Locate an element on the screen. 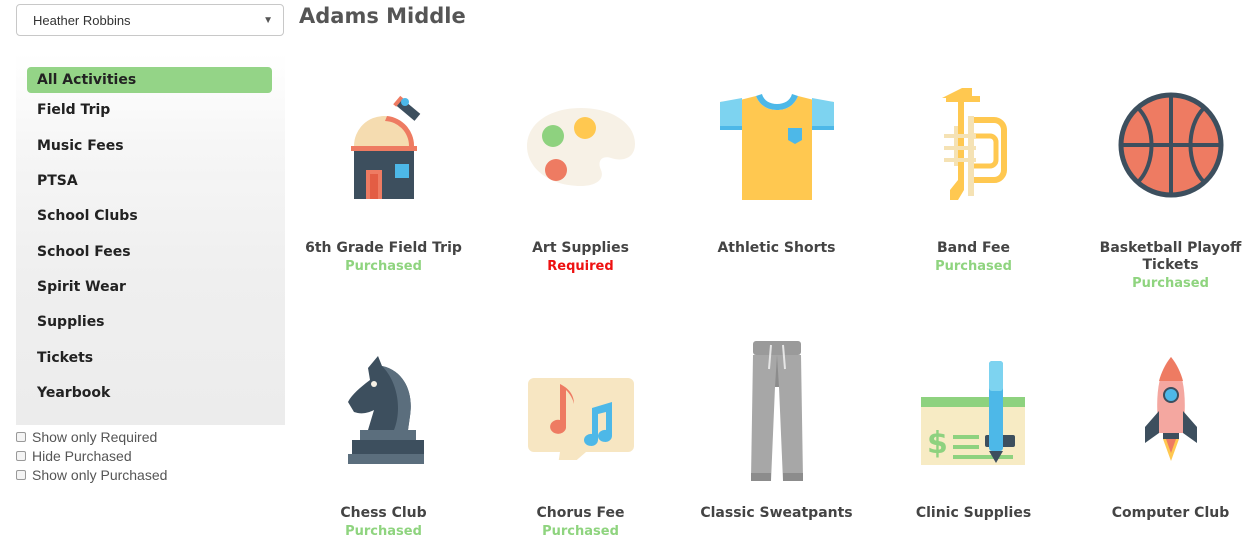 Image resolution: width=1248 pixels, height=544 pixels. filter-show-only-required: Show only Required is located at coordinates (91, 436).